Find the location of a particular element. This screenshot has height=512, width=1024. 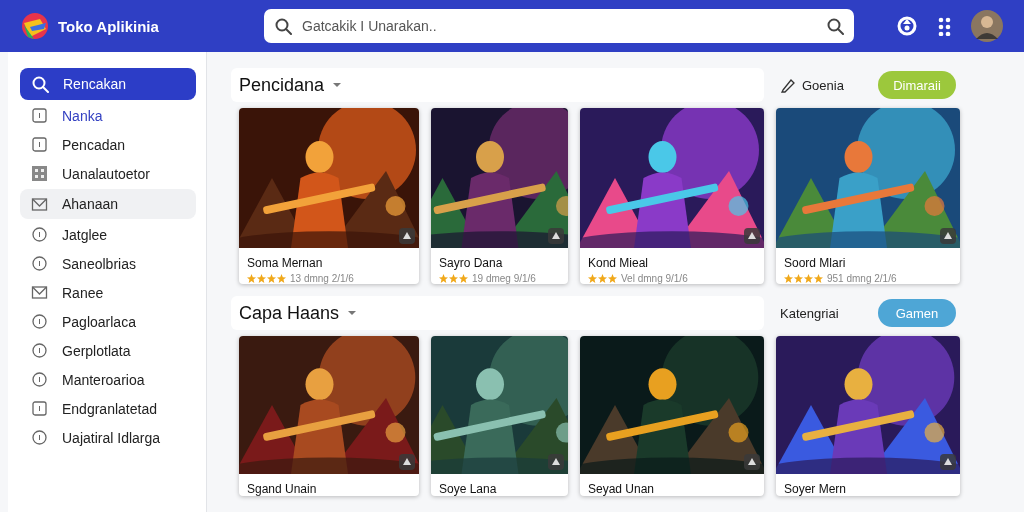

sidebar-item: Rencakan is located at coordinates (108, 84).